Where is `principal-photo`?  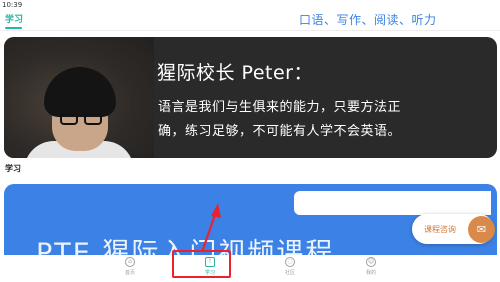
principal-photo is located at coordinates (79, 97).